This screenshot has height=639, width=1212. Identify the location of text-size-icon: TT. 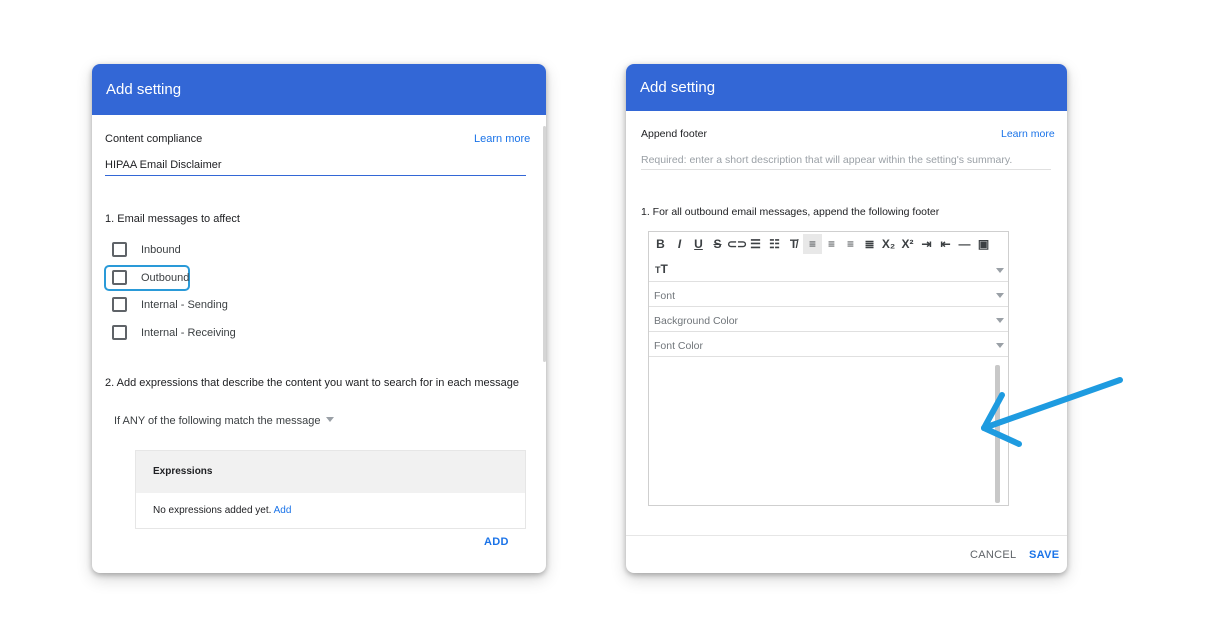
(661, 269).